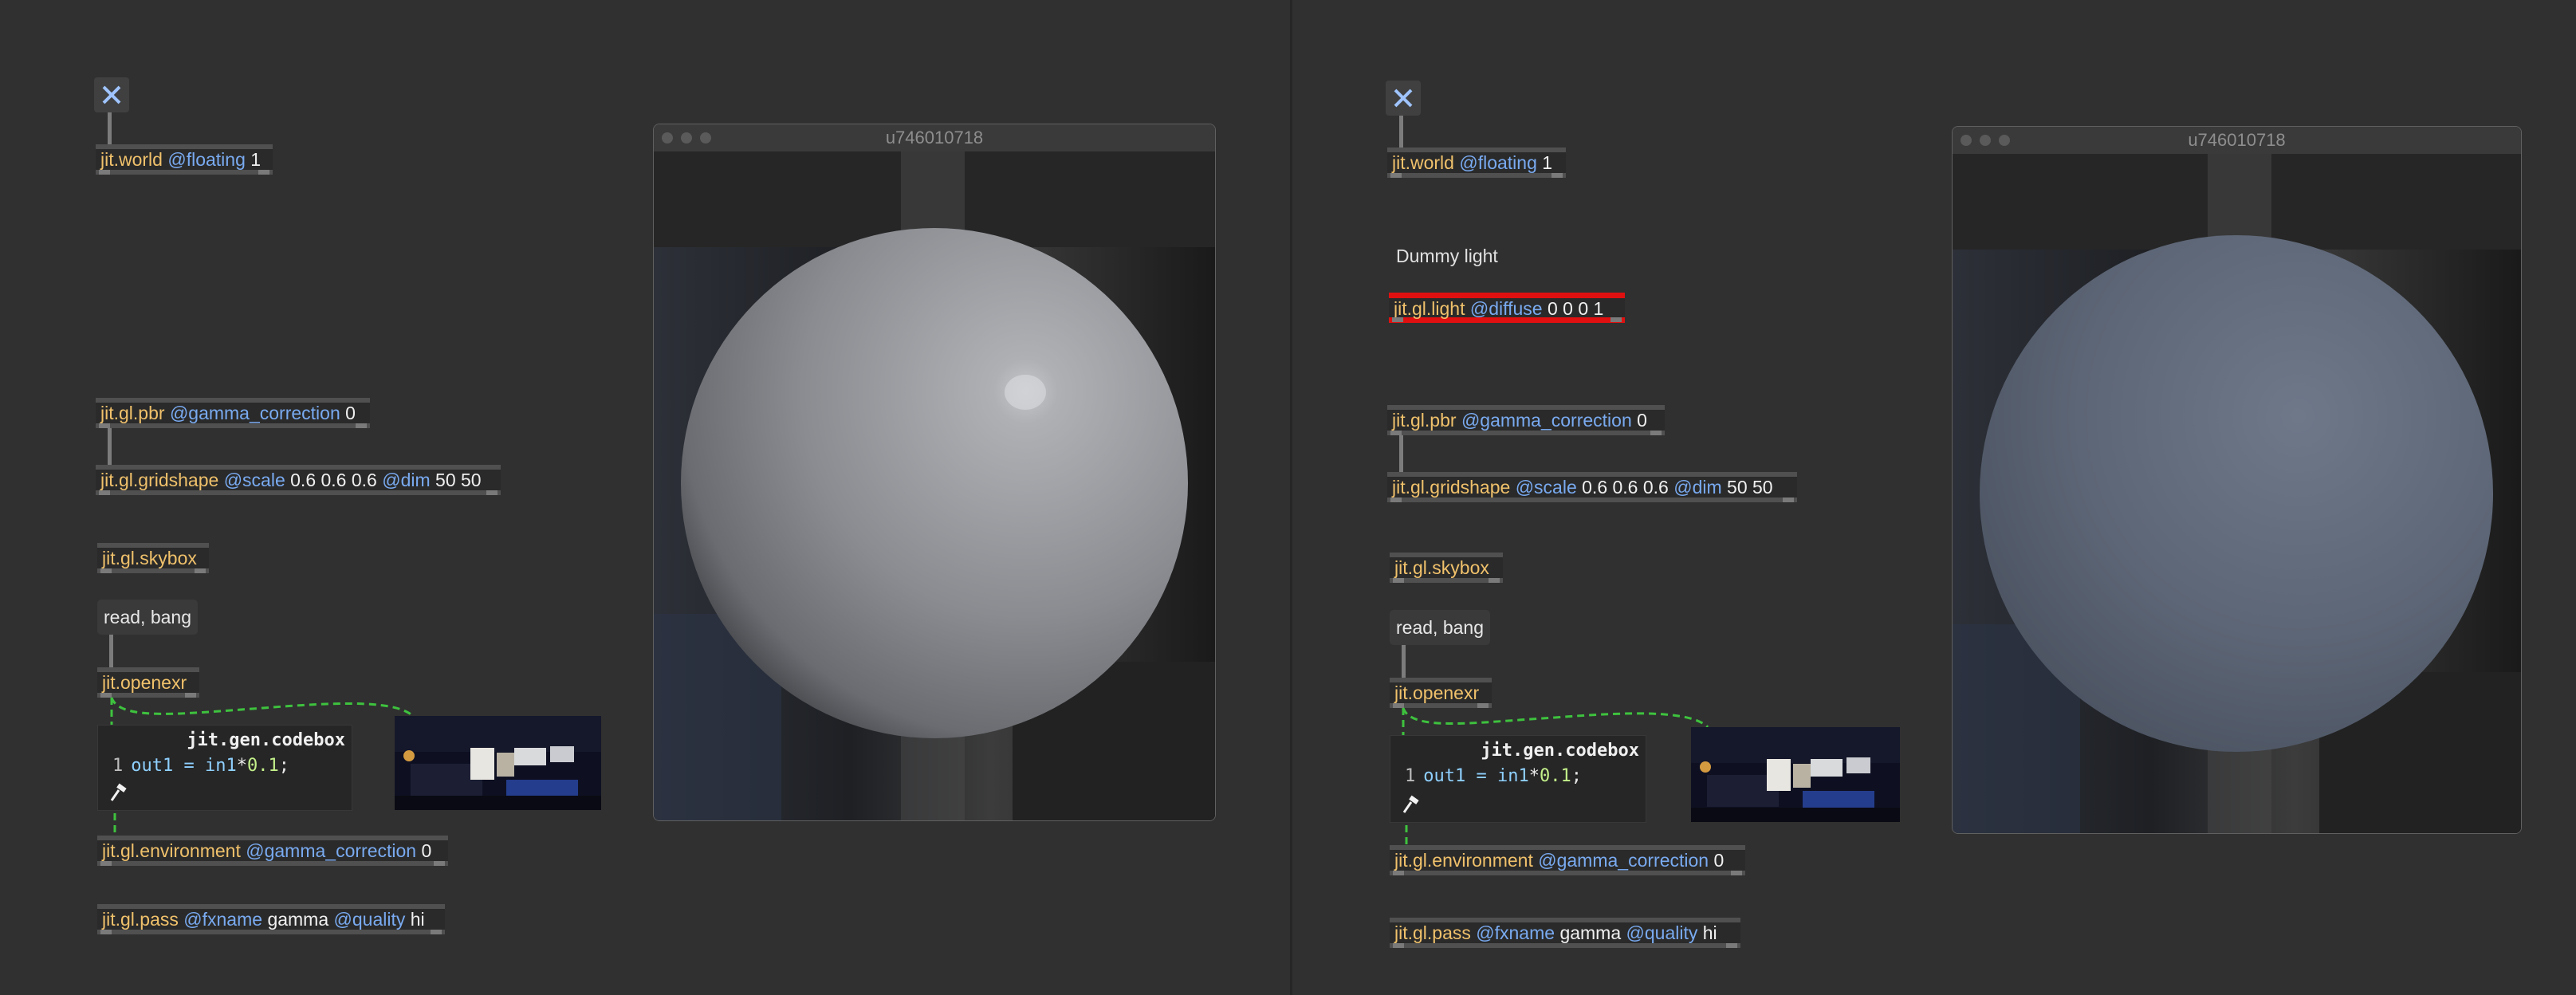  What do you see at coordinates (934, 485) in the screenshot?
I see `render-view` at bounding box center [934, 485].